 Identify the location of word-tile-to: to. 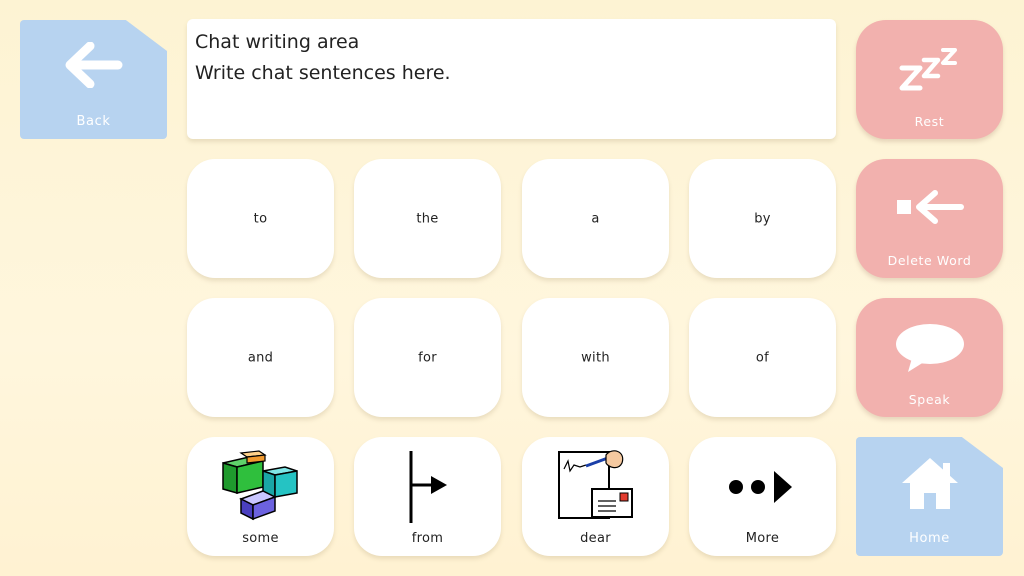
(260, 218).